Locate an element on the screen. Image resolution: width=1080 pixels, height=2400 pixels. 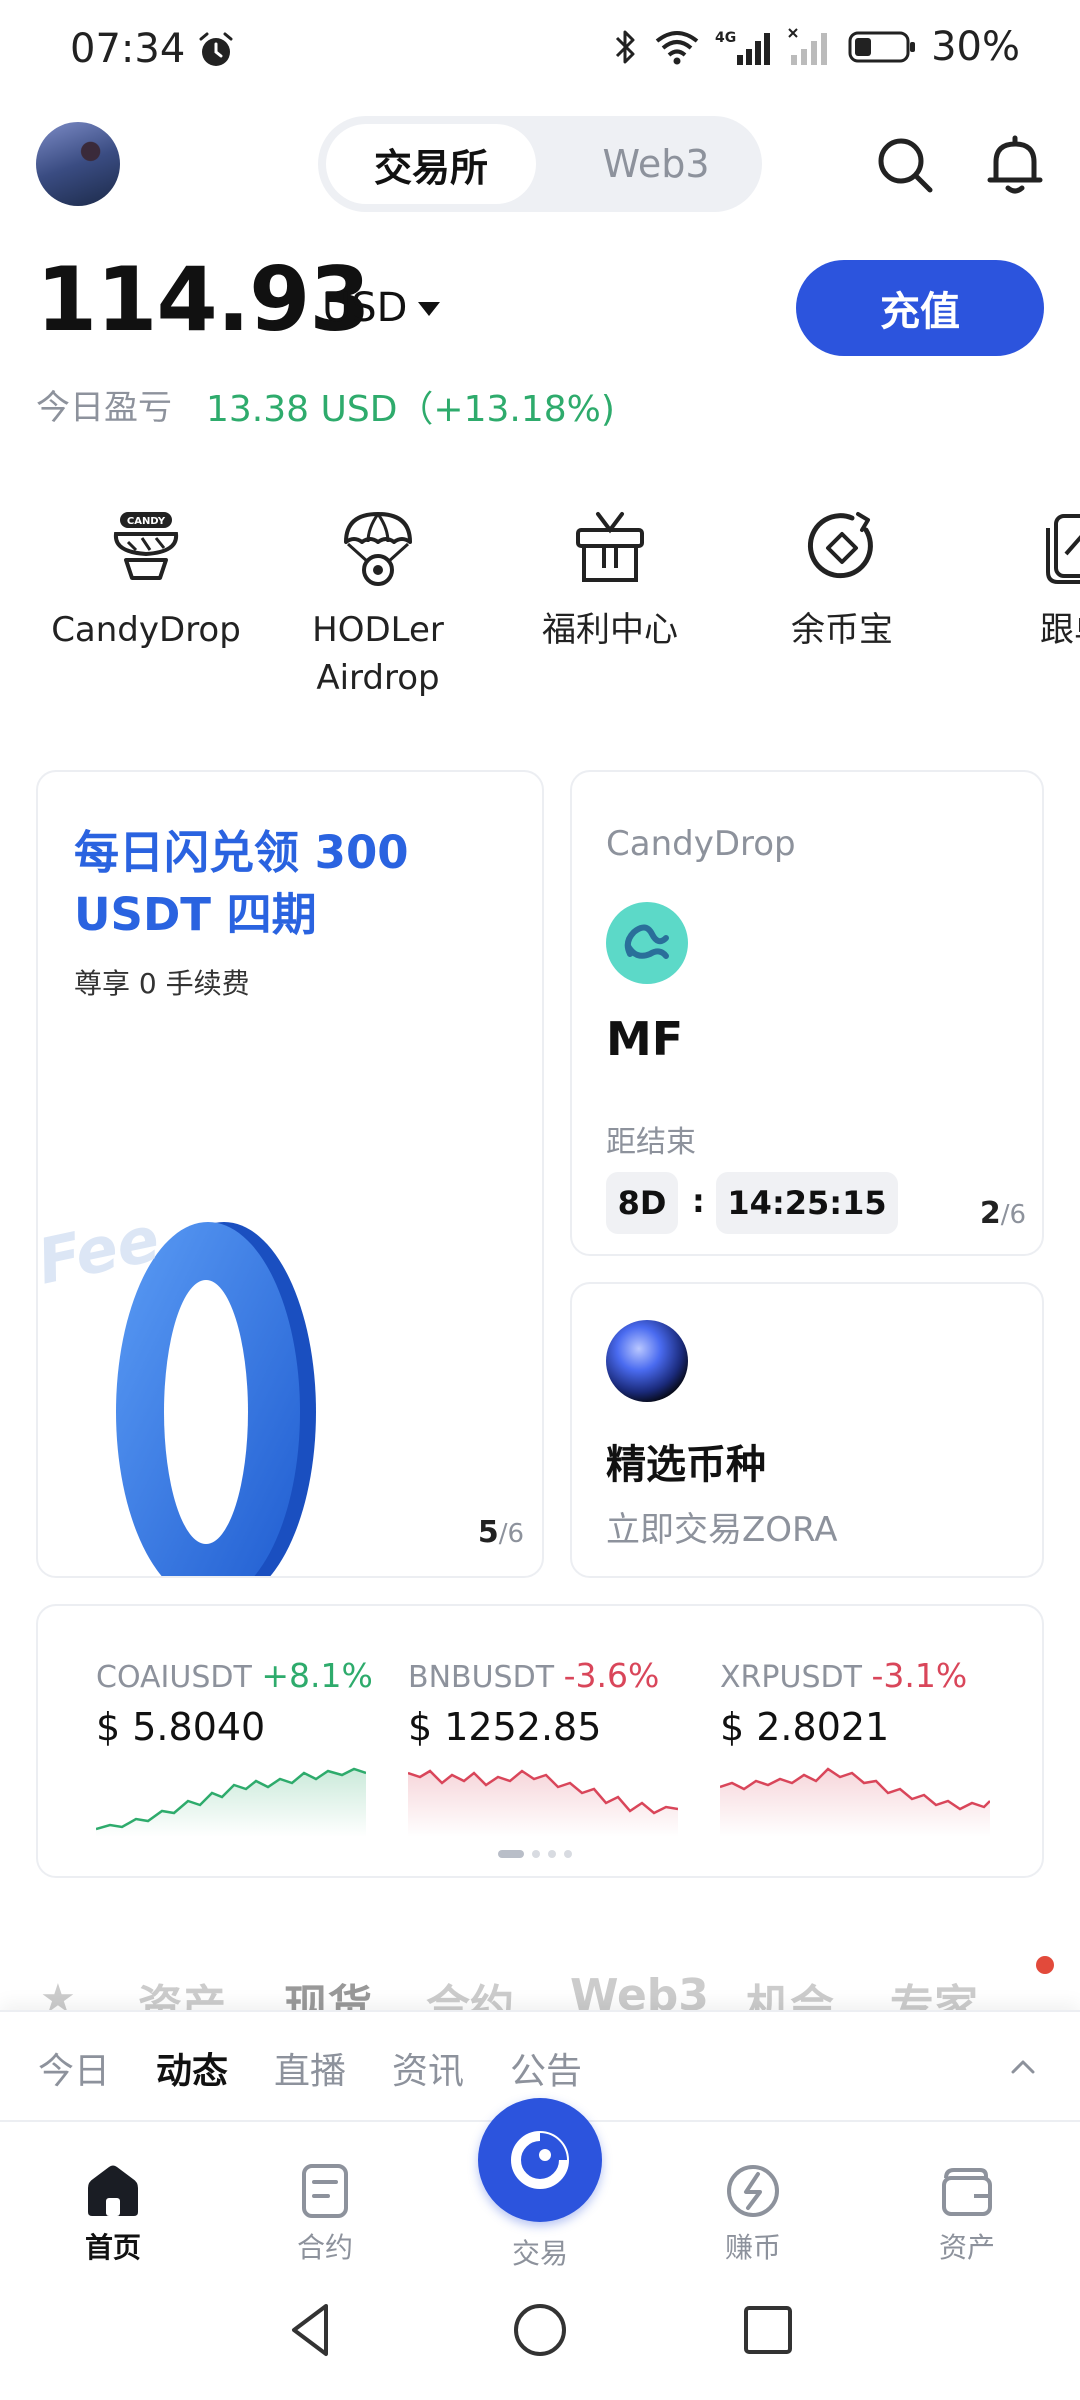
ticker-header: XRPUSDT -3.1% is located at coordinates (865, 1675).